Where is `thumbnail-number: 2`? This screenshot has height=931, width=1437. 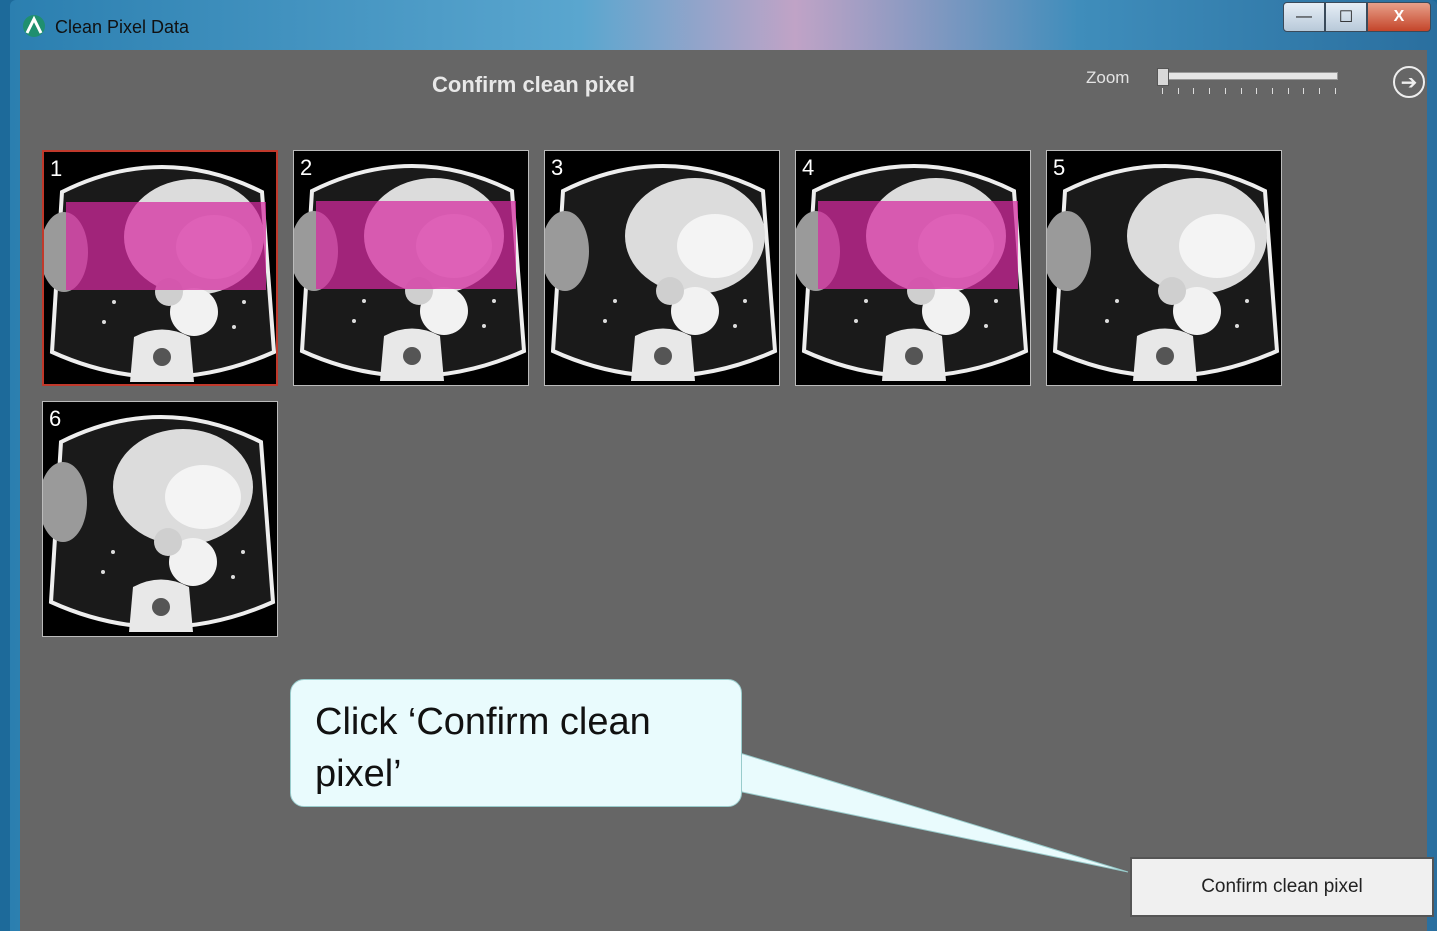
thumbnail-number: 2 is located at coordinates (306, 167).